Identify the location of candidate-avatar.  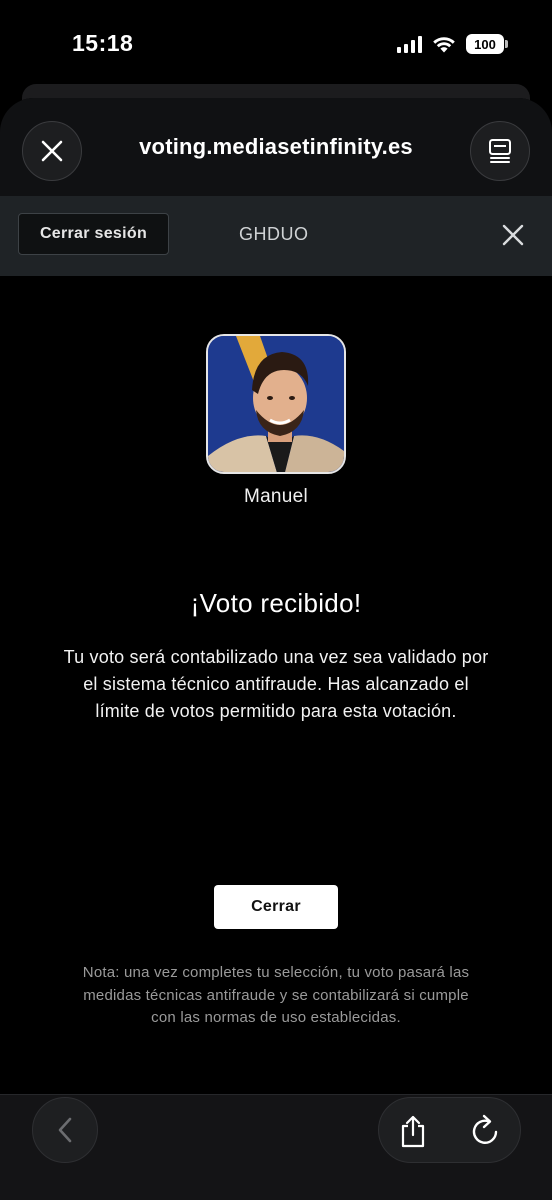
(276, 404).